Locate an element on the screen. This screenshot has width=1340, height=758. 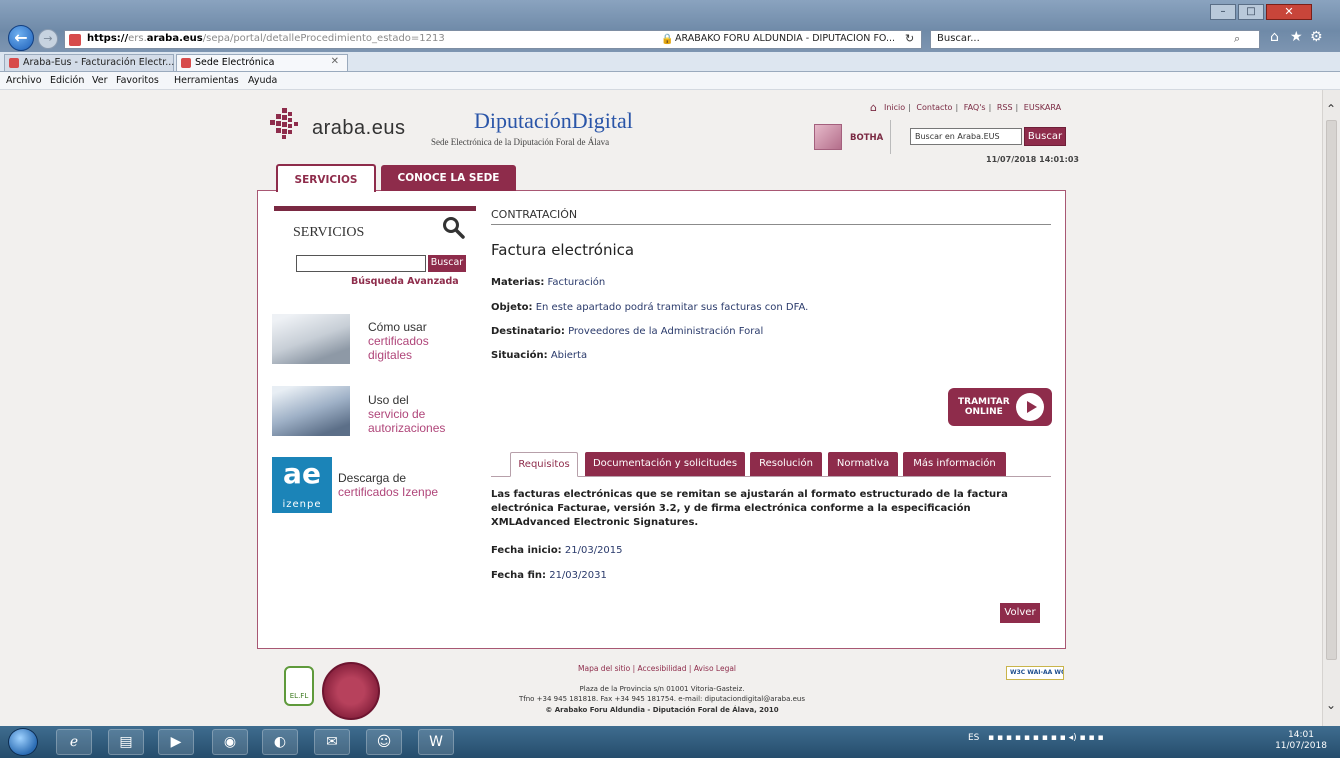
menu-archivo: Archivo is located at coordinates (24, 80).